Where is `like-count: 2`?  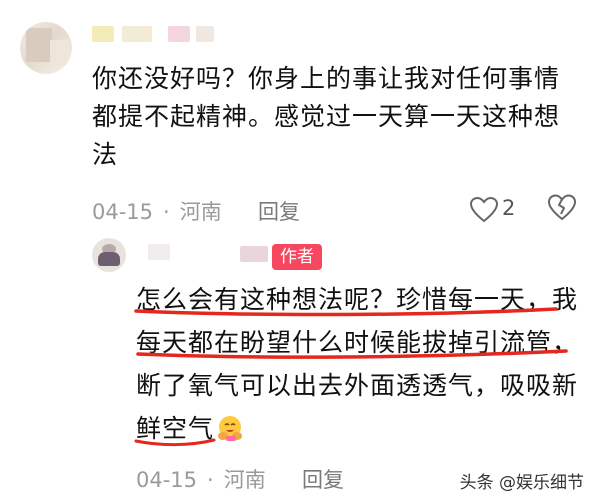 like-count: 2 is located at coordinates (509, 208).